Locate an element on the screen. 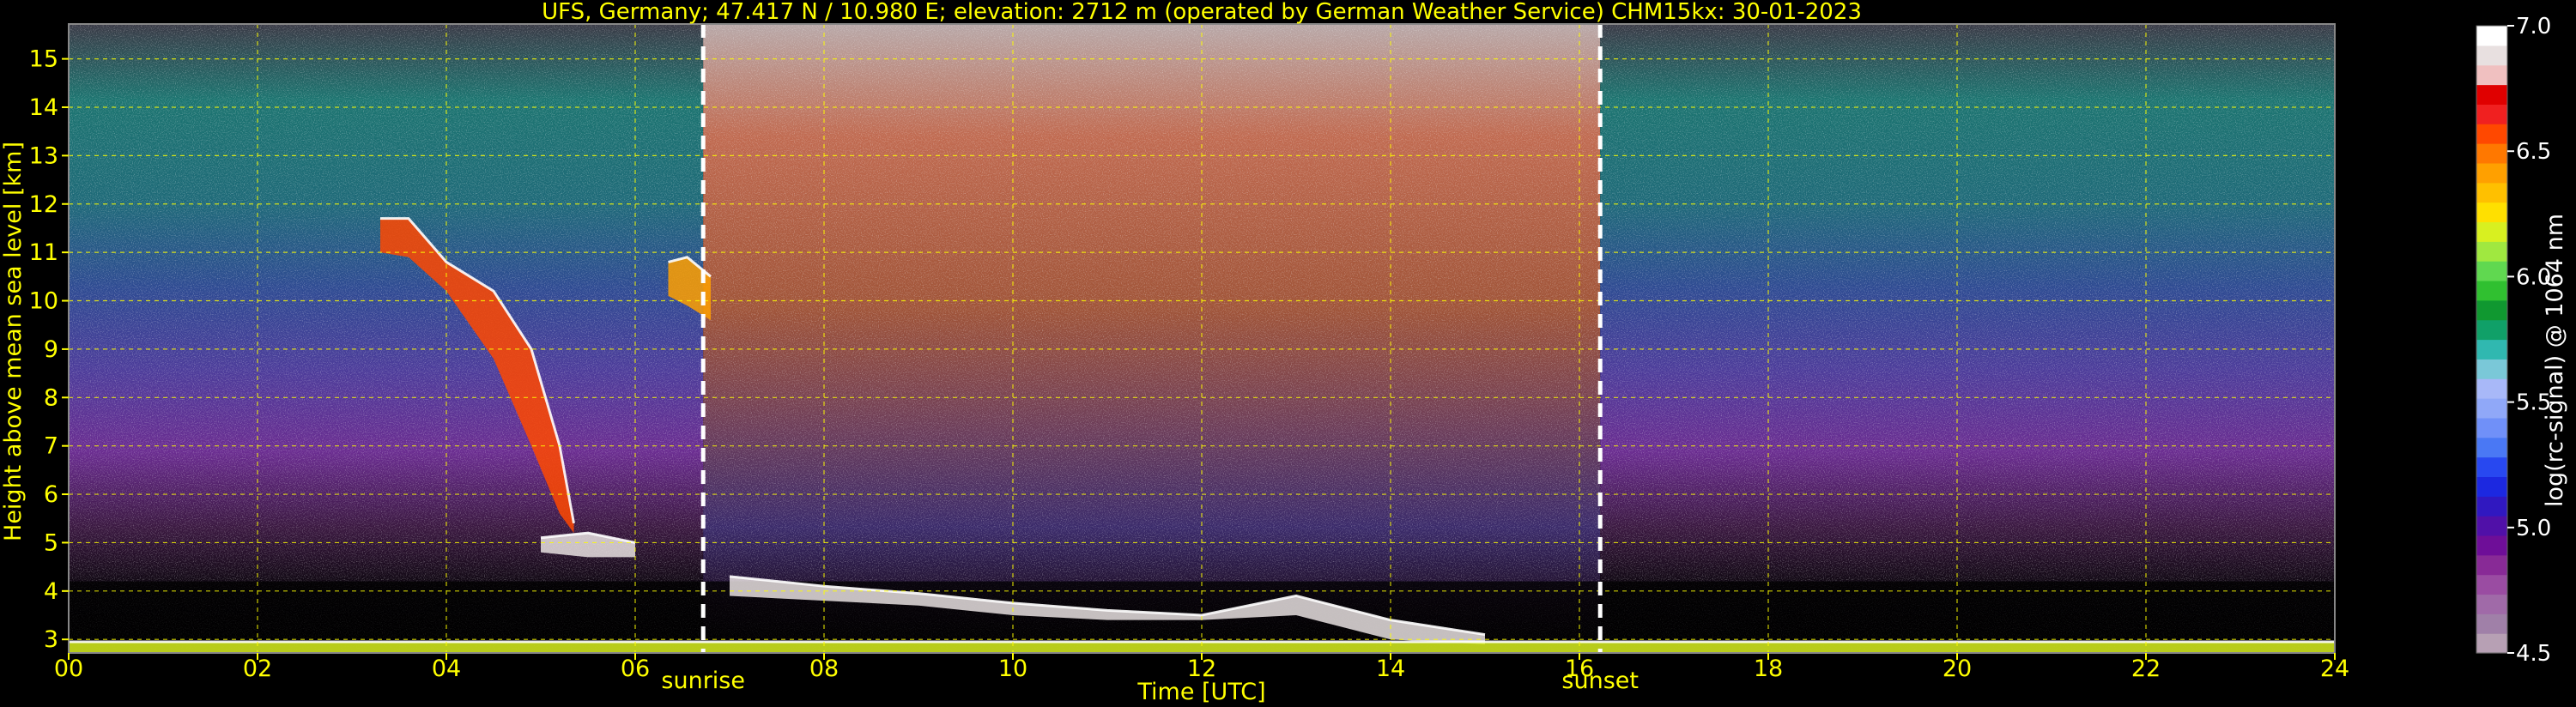 This screenshot has width=2576, height=707. x-tick-label: 22 is located at coordinates (2146, 669).